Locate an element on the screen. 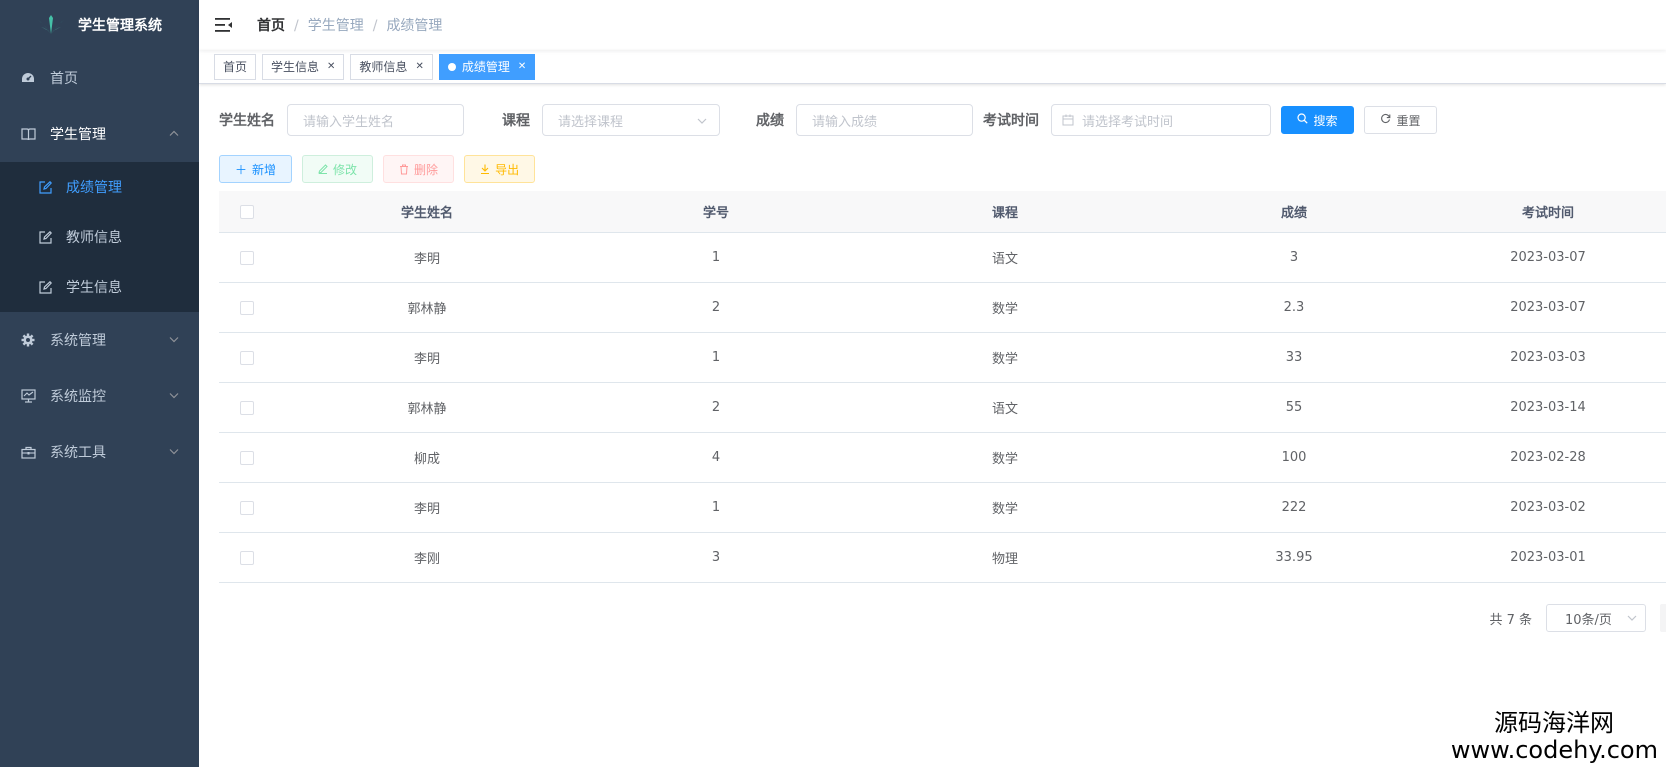  tag-grades: 成绩管理 ✕ is located at coordinates (487, 66).